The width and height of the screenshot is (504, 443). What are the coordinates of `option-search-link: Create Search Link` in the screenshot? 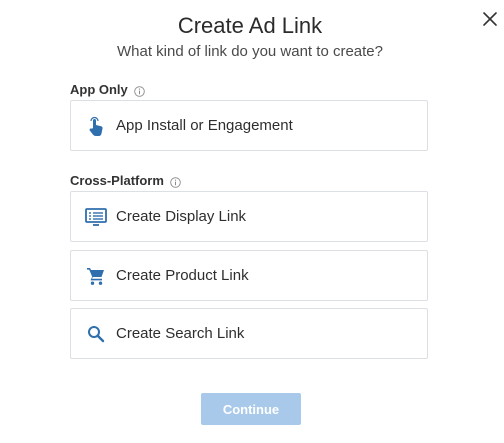 It's located at (249, 333).